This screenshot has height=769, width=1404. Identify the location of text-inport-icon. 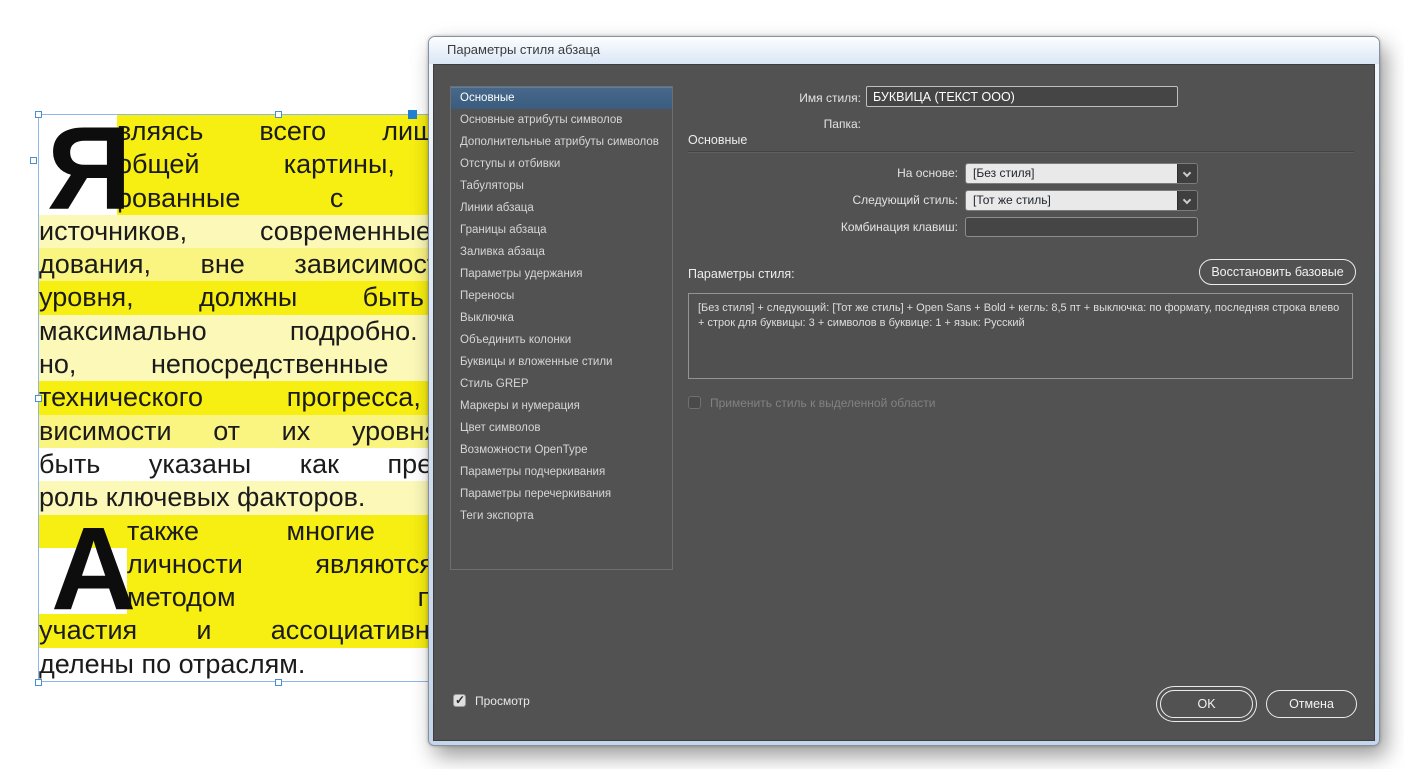
(33, 160).